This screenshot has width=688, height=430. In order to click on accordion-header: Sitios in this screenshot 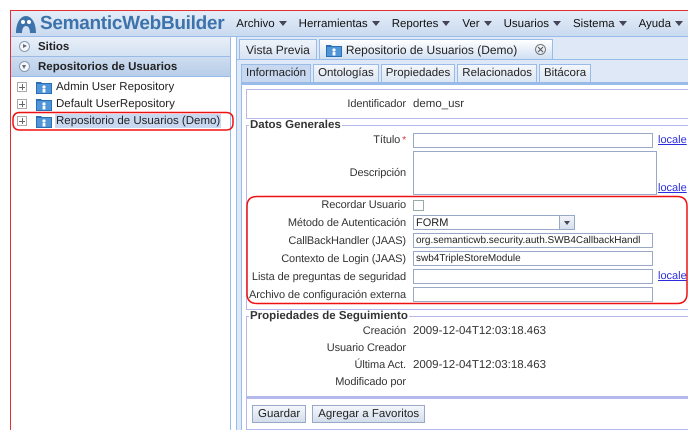, I will do `click(120, 47)`.